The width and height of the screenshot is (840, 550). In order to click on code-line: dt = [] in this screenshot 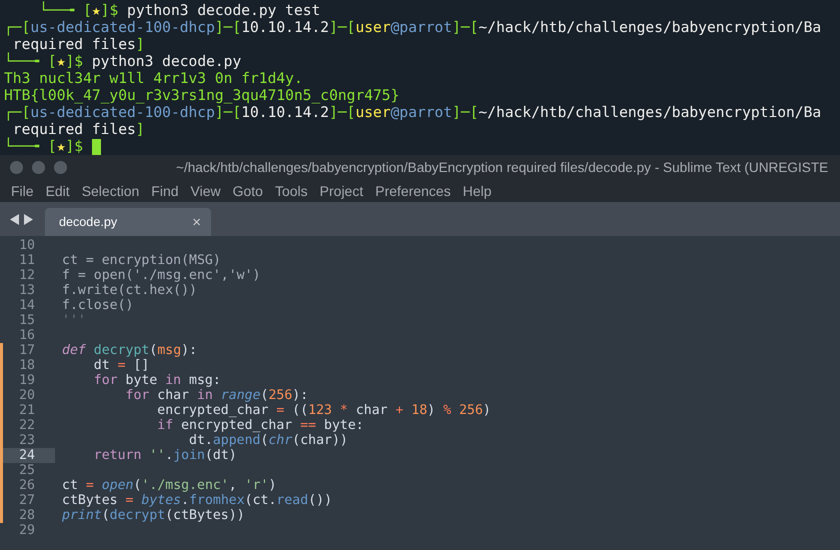, I will do `click(121, 365)`.